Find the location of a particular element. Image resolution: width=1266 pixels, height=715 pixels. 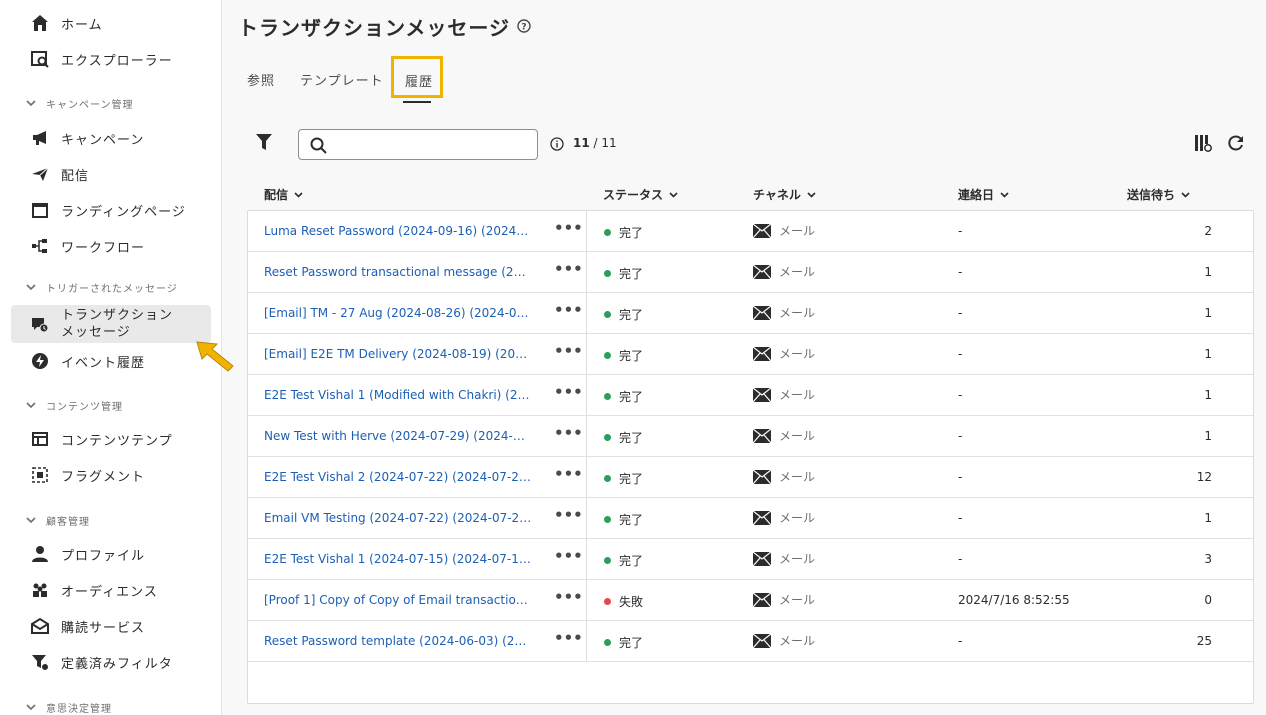

help-icon: ? is located at coordinates (524, 27).